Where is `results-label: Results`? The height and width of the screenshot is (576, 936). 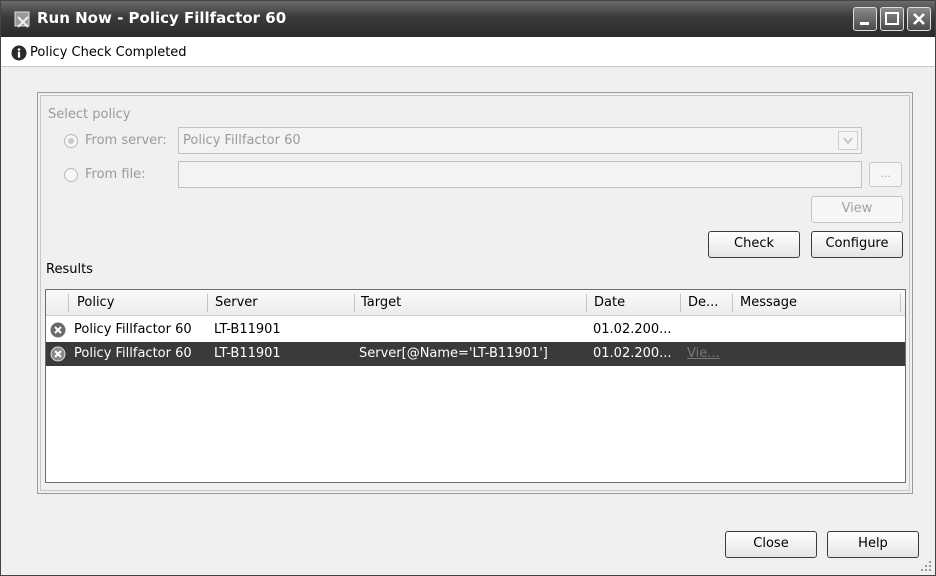
results-label: Results is located at coordinates (69, 269).